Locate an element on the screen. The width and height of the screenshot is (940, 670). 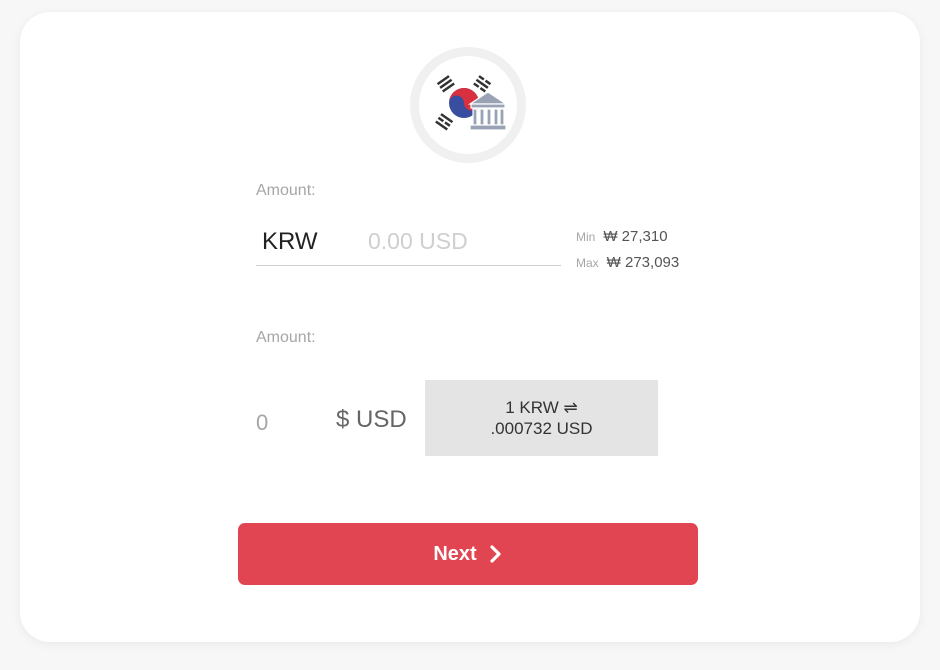
to-currency-code: $ USD is located at coordinates (371, 419).